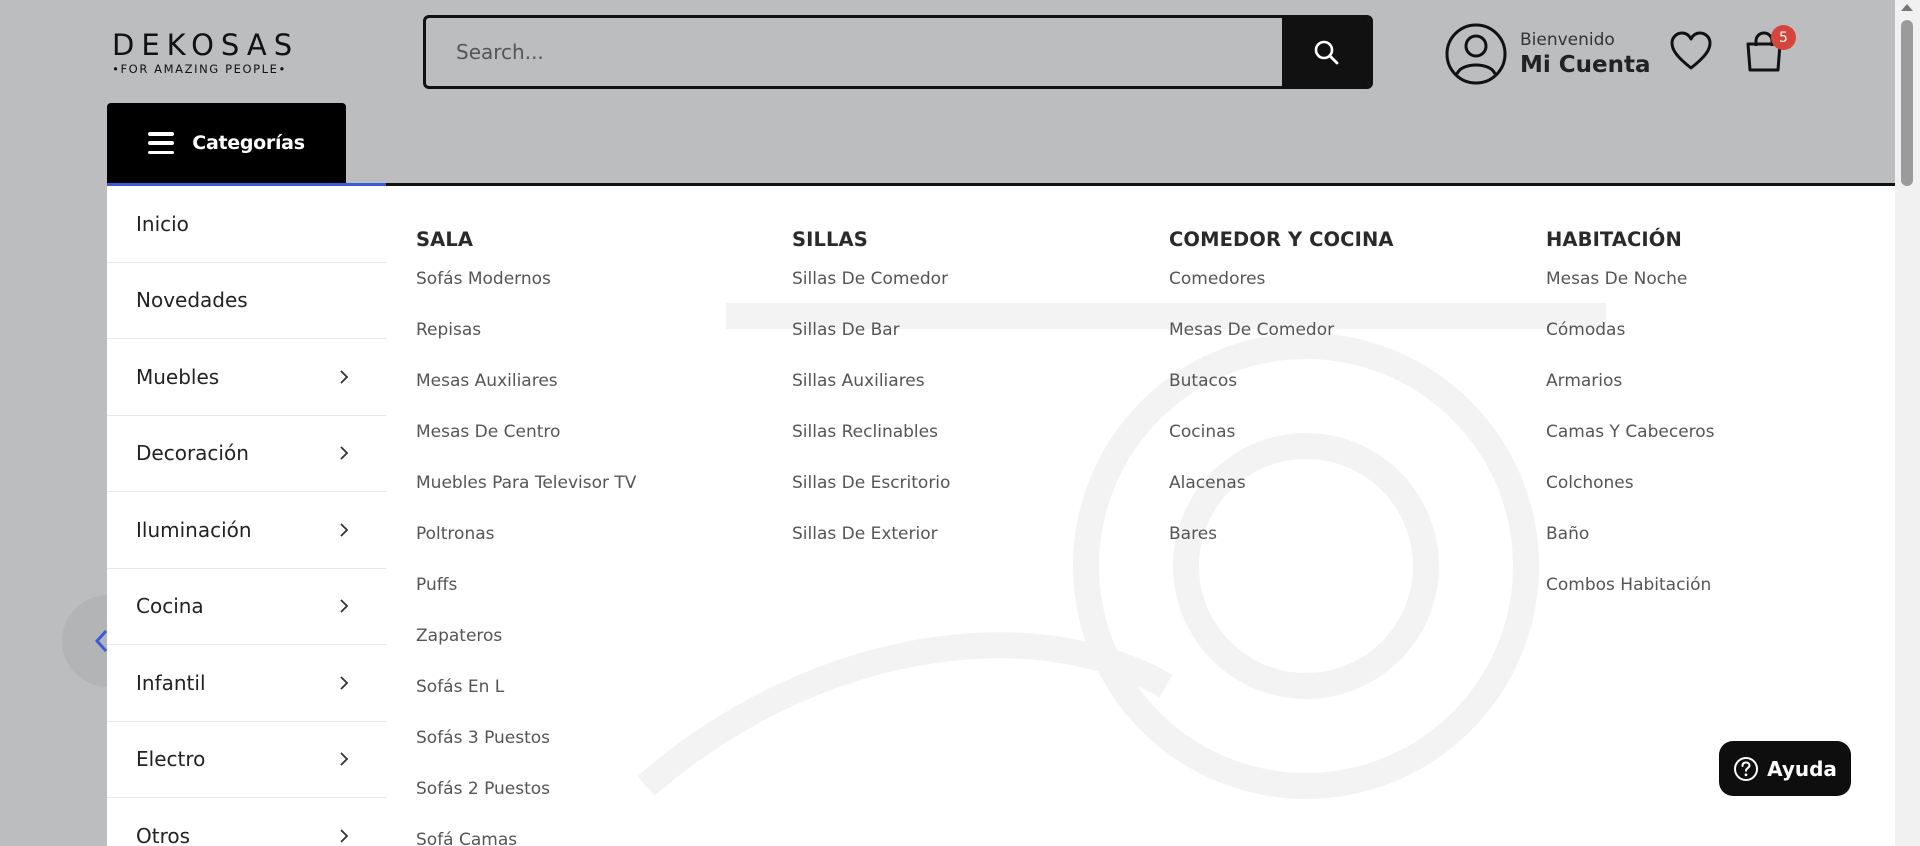  What do you see at coordinates (1349, 534) in the screenshot?
I see `mega-link: Bares` at bounding box center [1349, 534].